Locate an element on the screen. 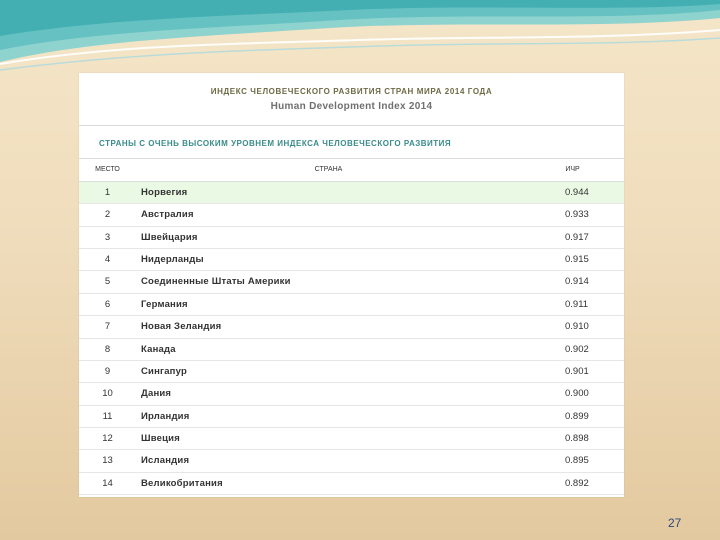 This screenshot has width=720, height=540. row-rank: 4 is located at coordinates (107, 260).